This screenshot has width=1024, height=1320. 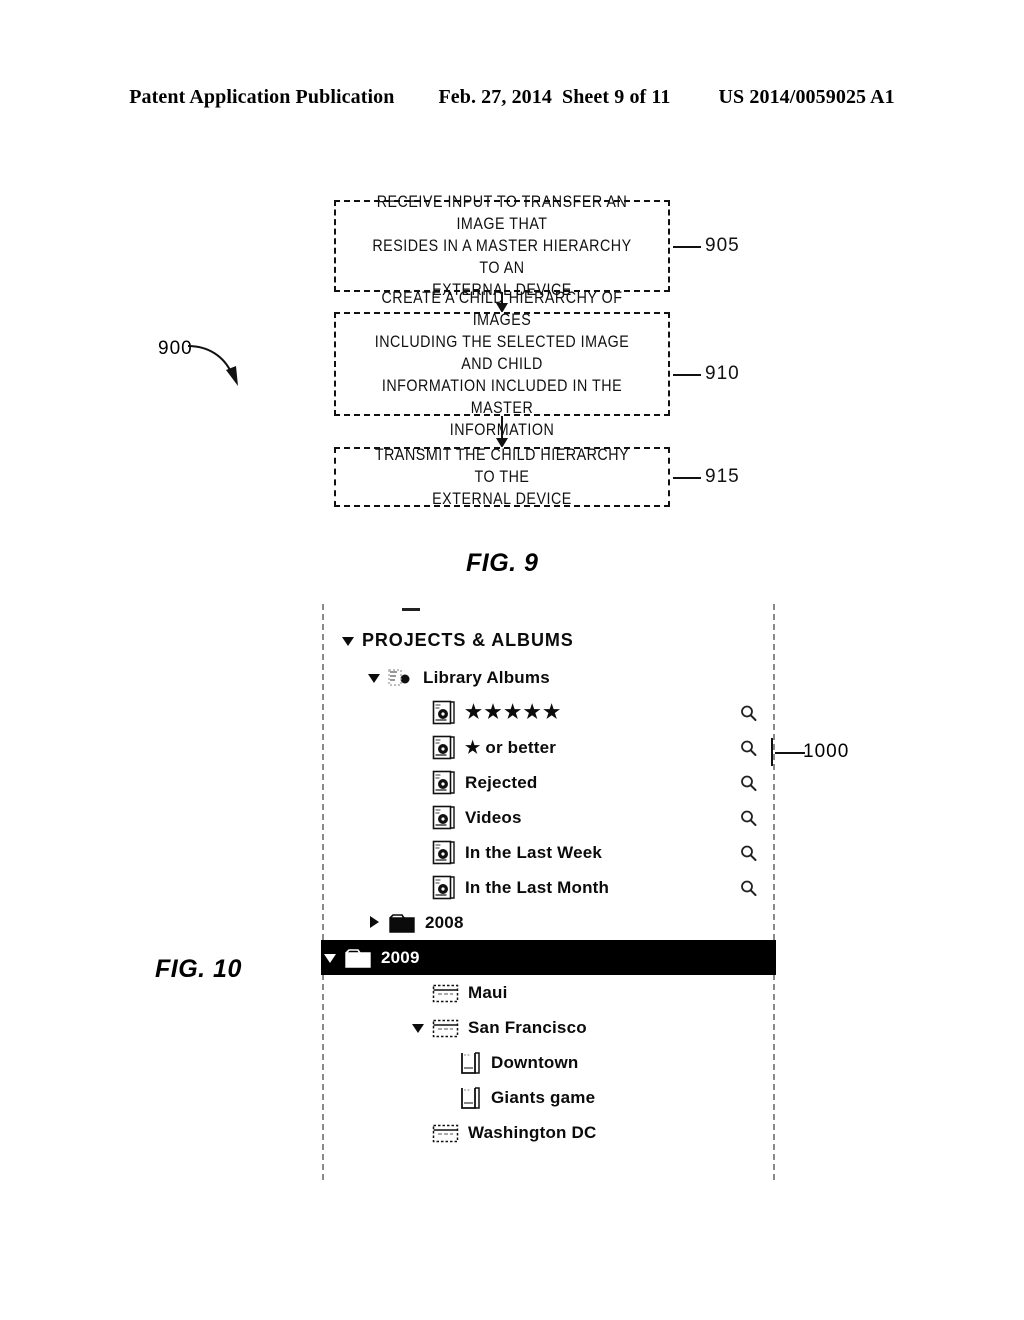 I want to click on tree-row-label: Downtown, so click(x=535, y=1062).